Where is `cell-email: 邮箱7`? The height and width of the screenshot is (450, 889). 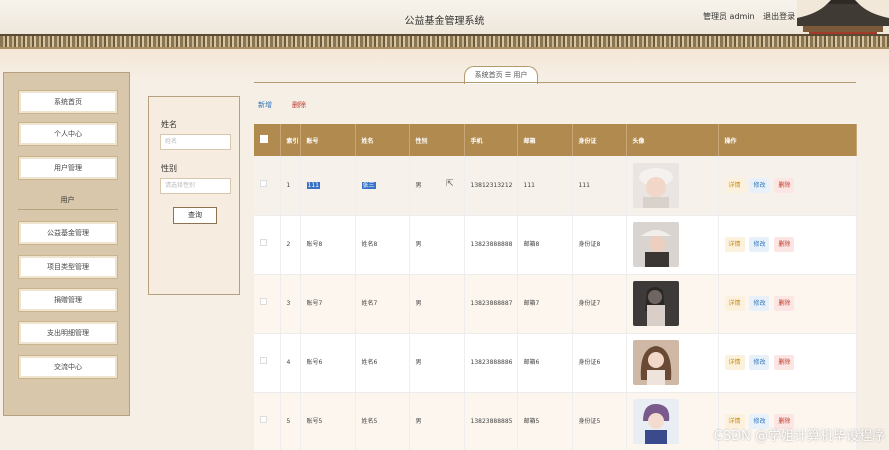
cell-email: 邮箱7 is located at coordinates (545, 304).